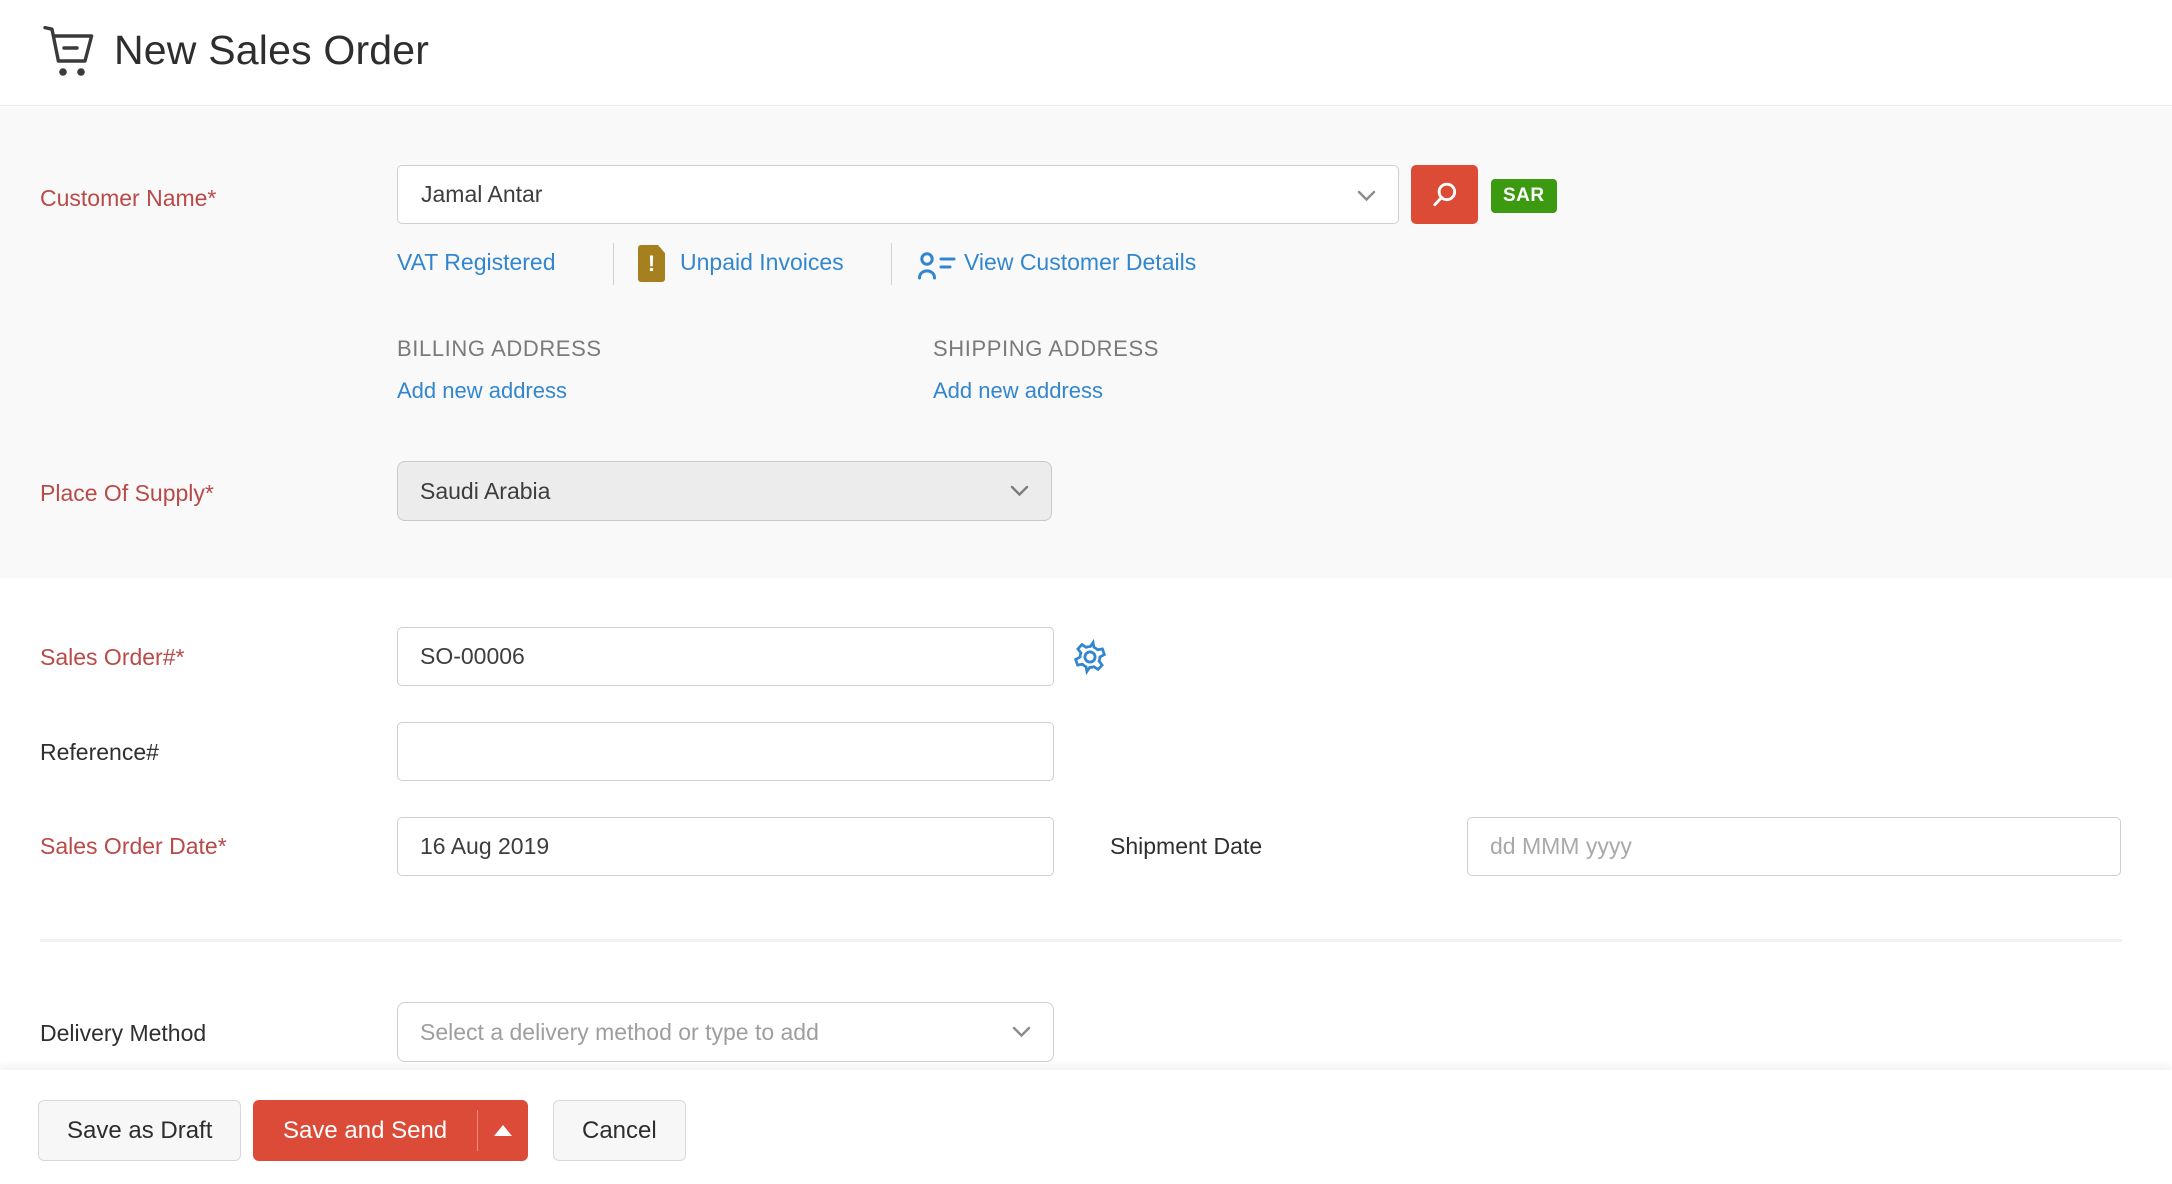 The image size is (2172, 1184). What do you see at coordinates (725, 656) in the screenshot?
I see `sales-order-number-input` at bounding box center [725, 656].